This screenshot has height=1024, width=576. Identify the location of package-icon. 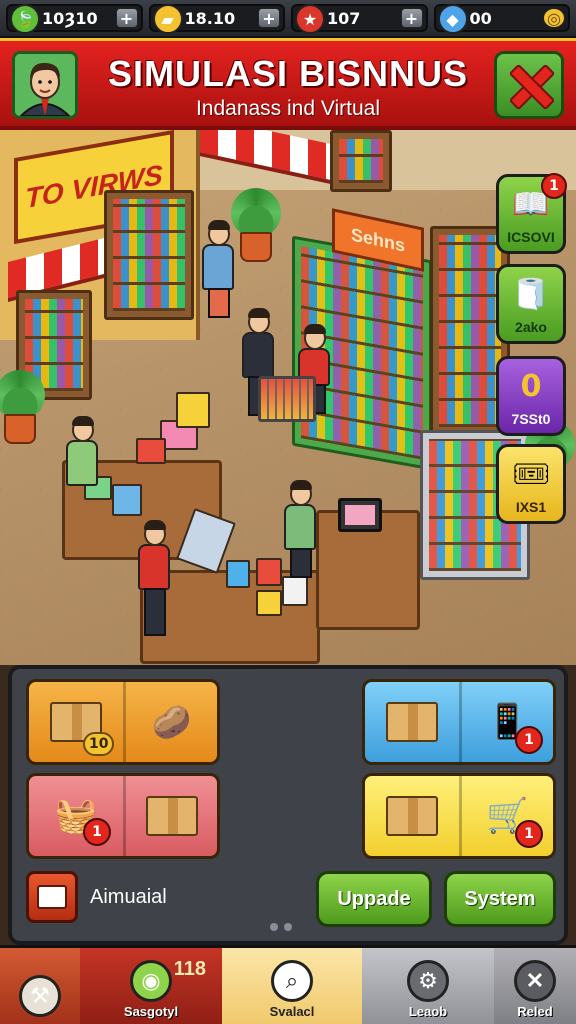
(412, 722).